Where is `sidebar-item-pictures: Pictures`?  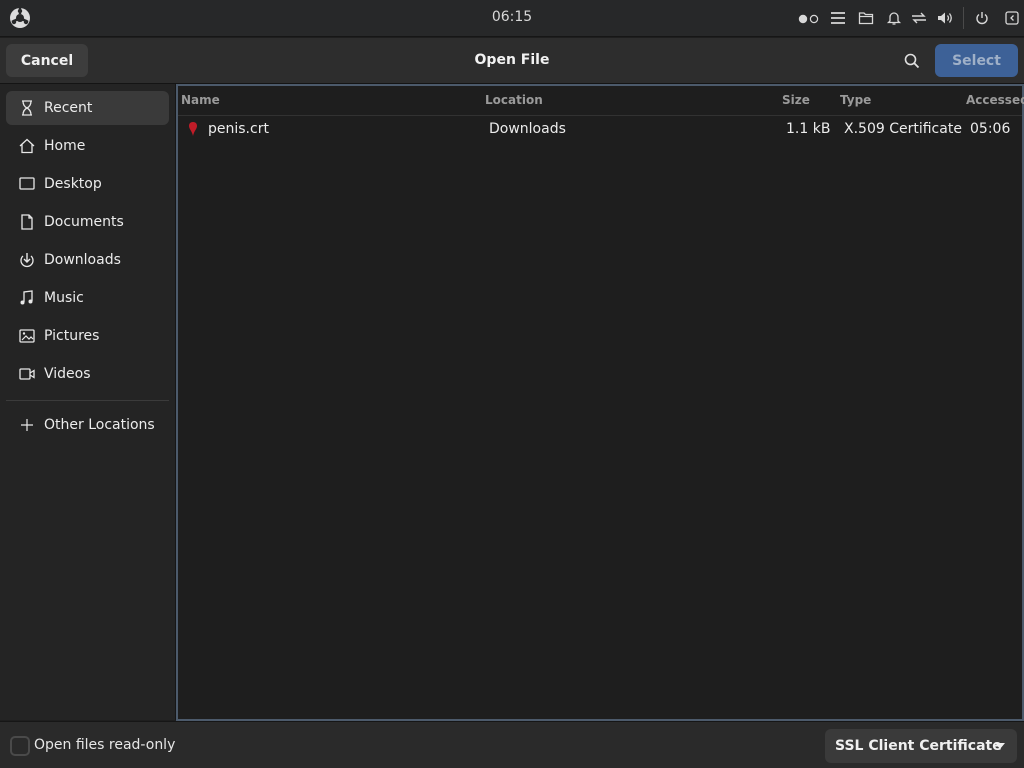 sidebar-item-pictures: Pictures is located at coordinates (87, 336).